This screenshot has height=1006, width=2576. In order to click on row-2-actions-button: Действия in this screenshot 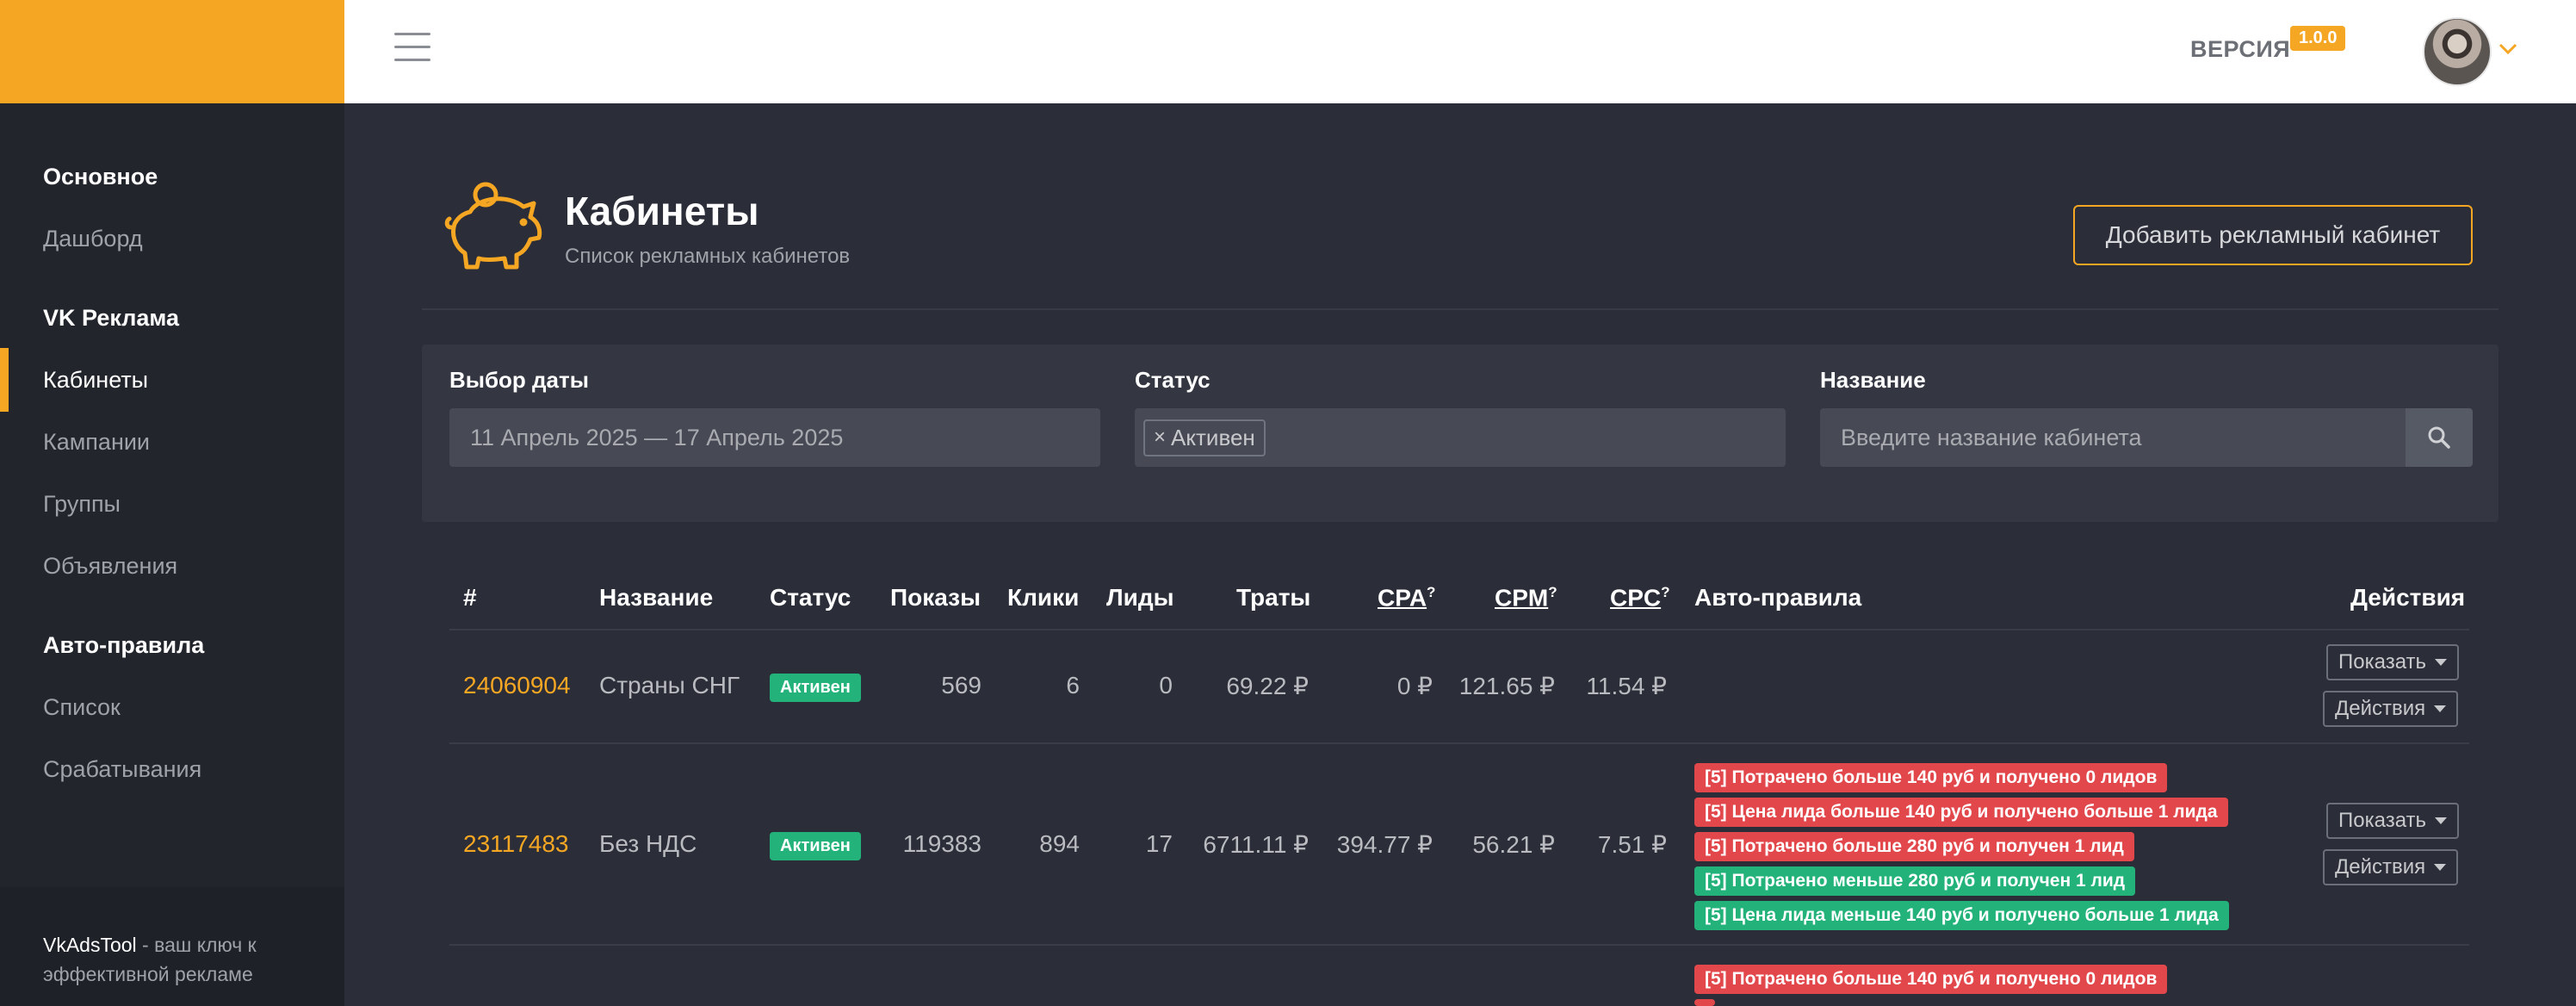, I will do `click(2391, 867)`.